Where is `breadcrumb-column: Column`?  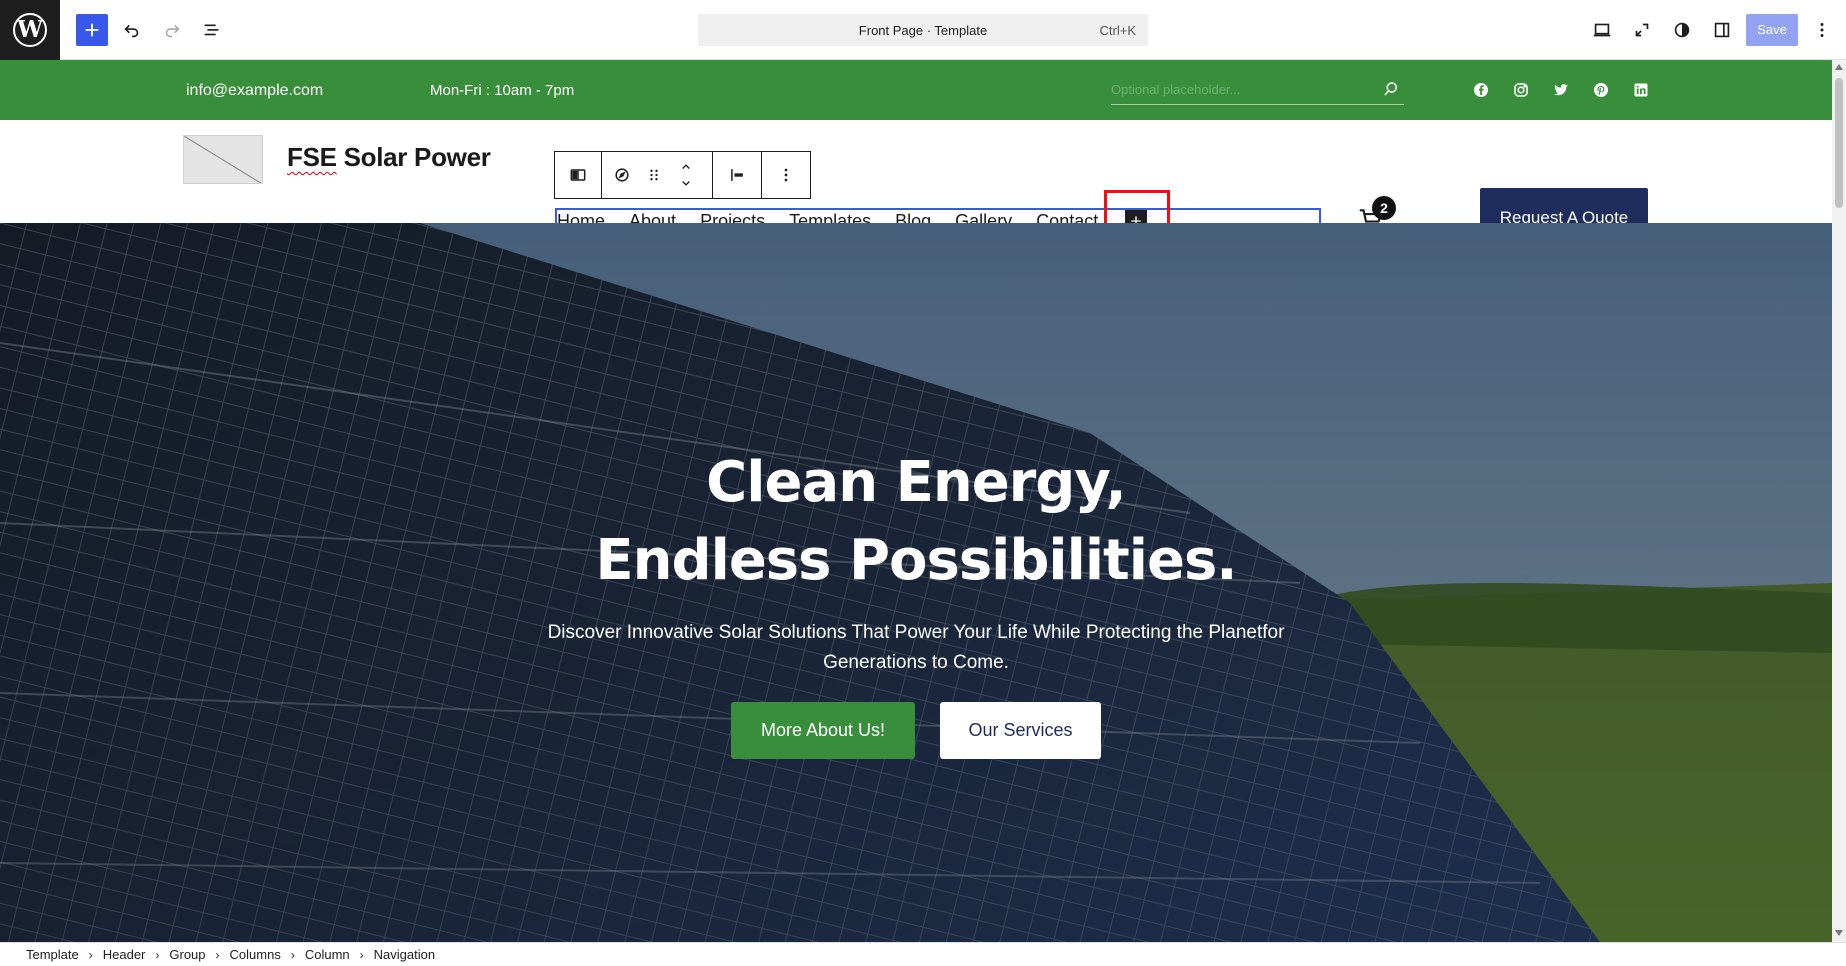
breadcrumb-column: Column is located at coordinates (327, 954).